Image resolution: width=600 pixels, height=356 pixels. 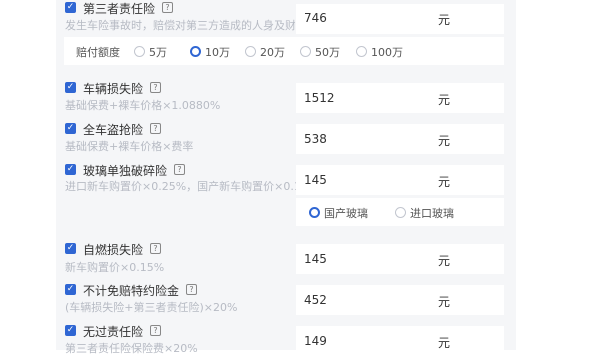 I want to click on unit-third-party: 元, so click(x=444, y=20).